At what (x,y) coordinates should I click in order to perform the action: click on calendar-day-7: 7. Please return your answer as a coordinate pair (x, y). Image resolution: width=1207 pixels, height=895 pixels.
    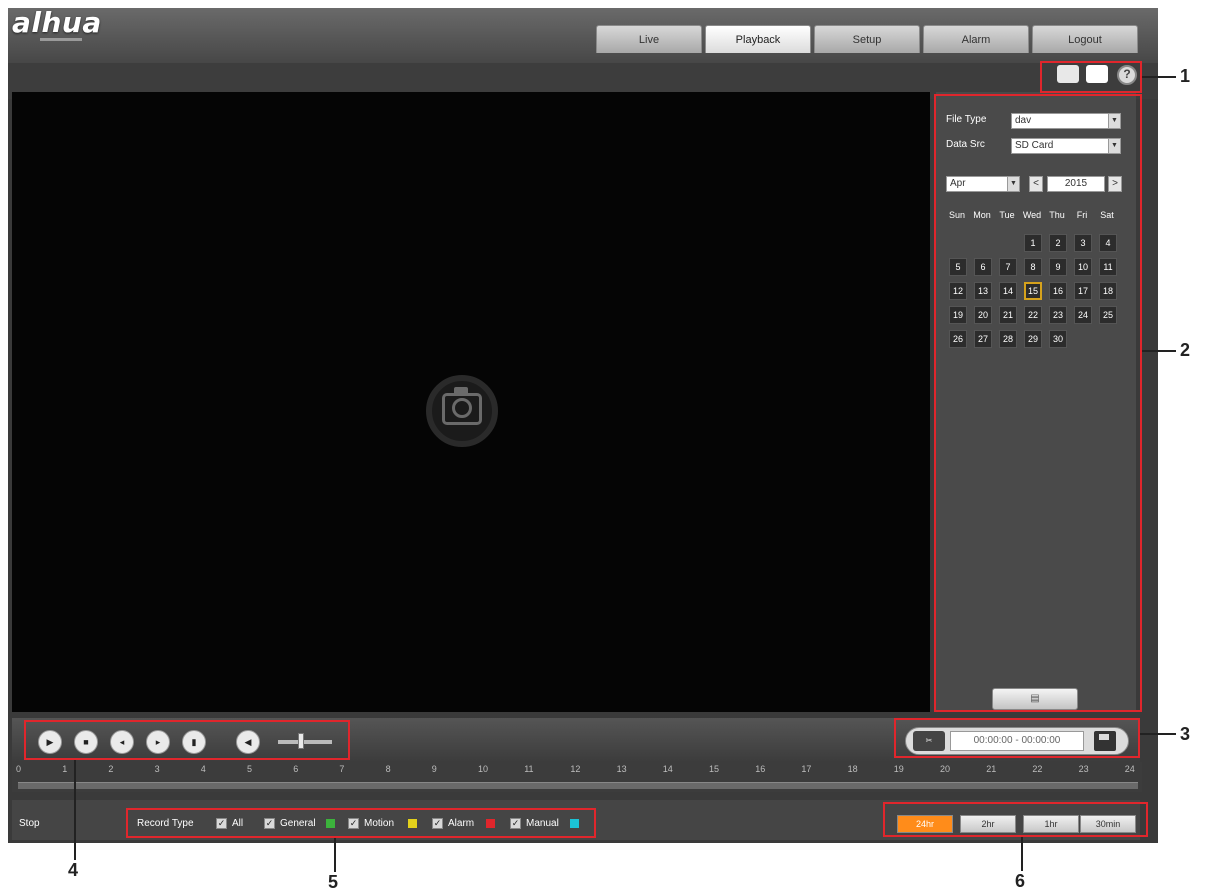
    Looking at the image, I should click on (1008, 267).